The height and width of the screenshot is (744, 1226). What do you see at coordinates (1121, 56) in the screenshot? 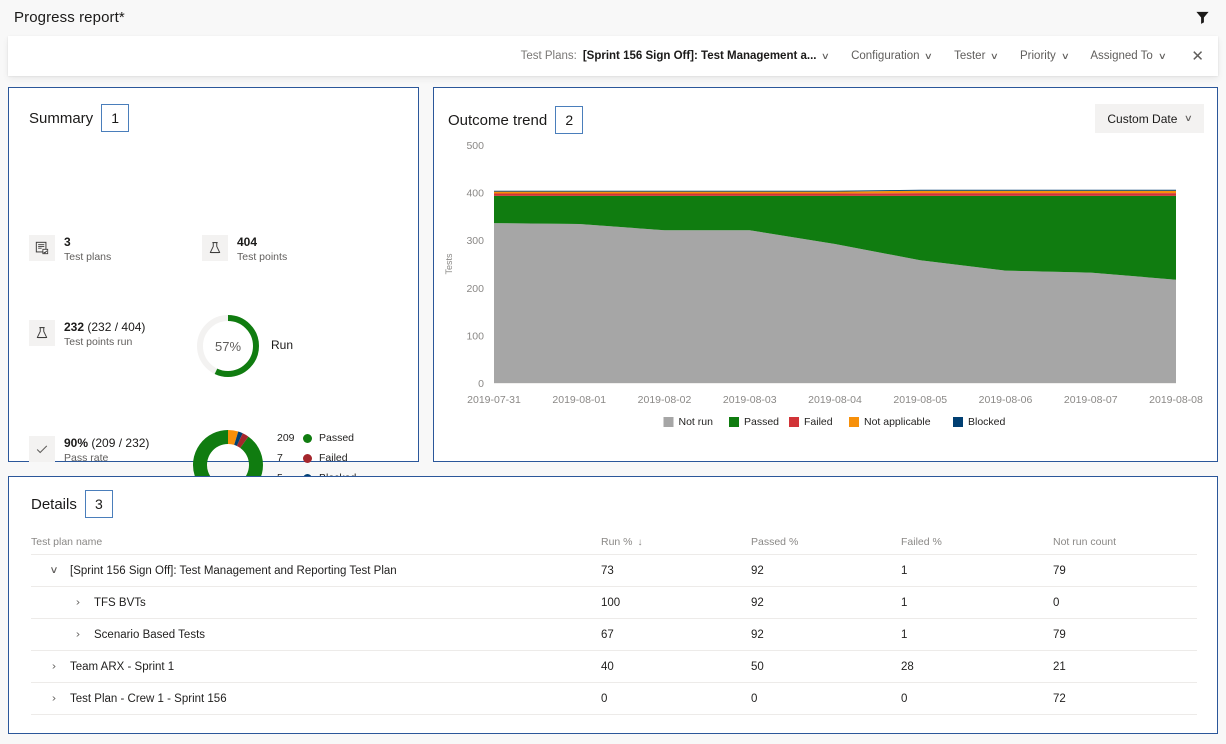
I see `filter-assigned-to-label: Assigned To` at bounding box center [1121, 56].